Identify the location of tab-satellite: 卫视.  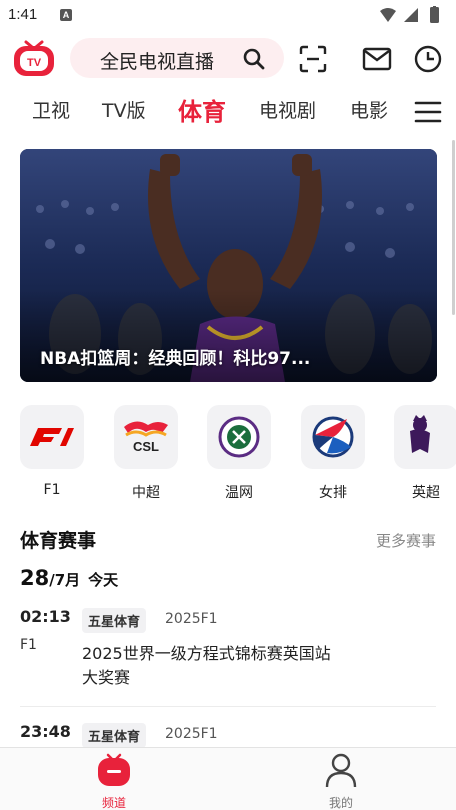
(51, 109).